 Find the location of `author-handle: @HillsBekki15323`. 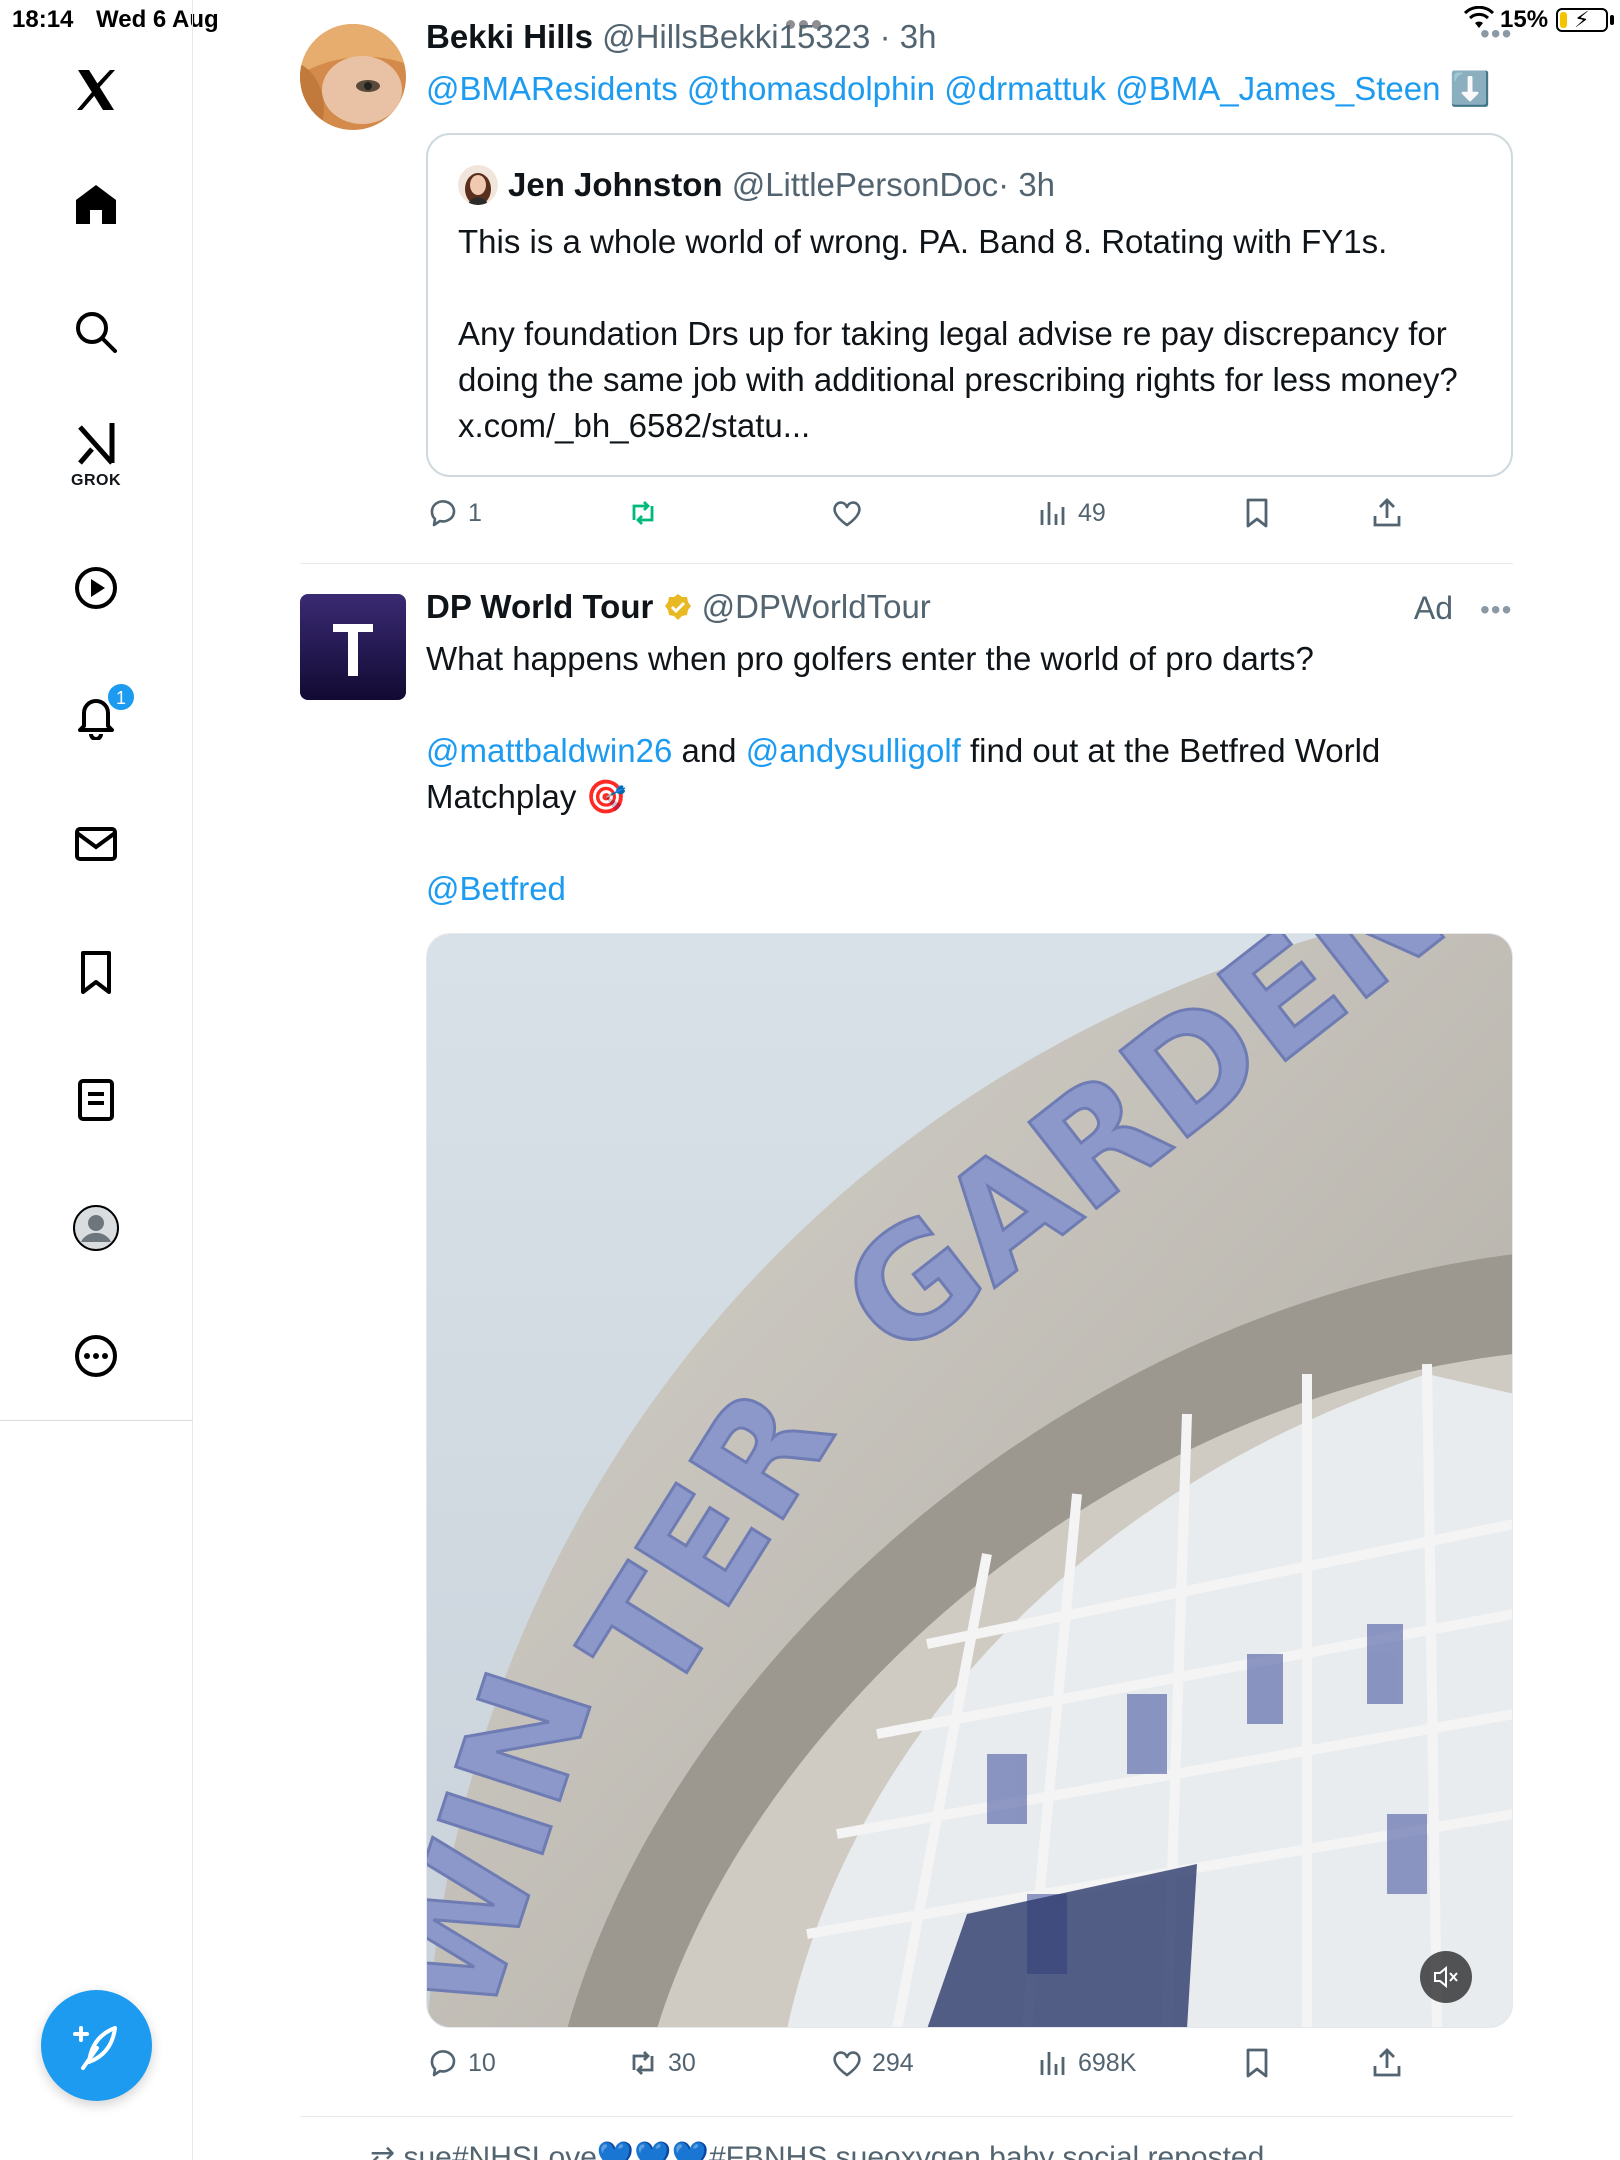

author-handle: @HillsBekki15323 is located at coordinates (736, 36).